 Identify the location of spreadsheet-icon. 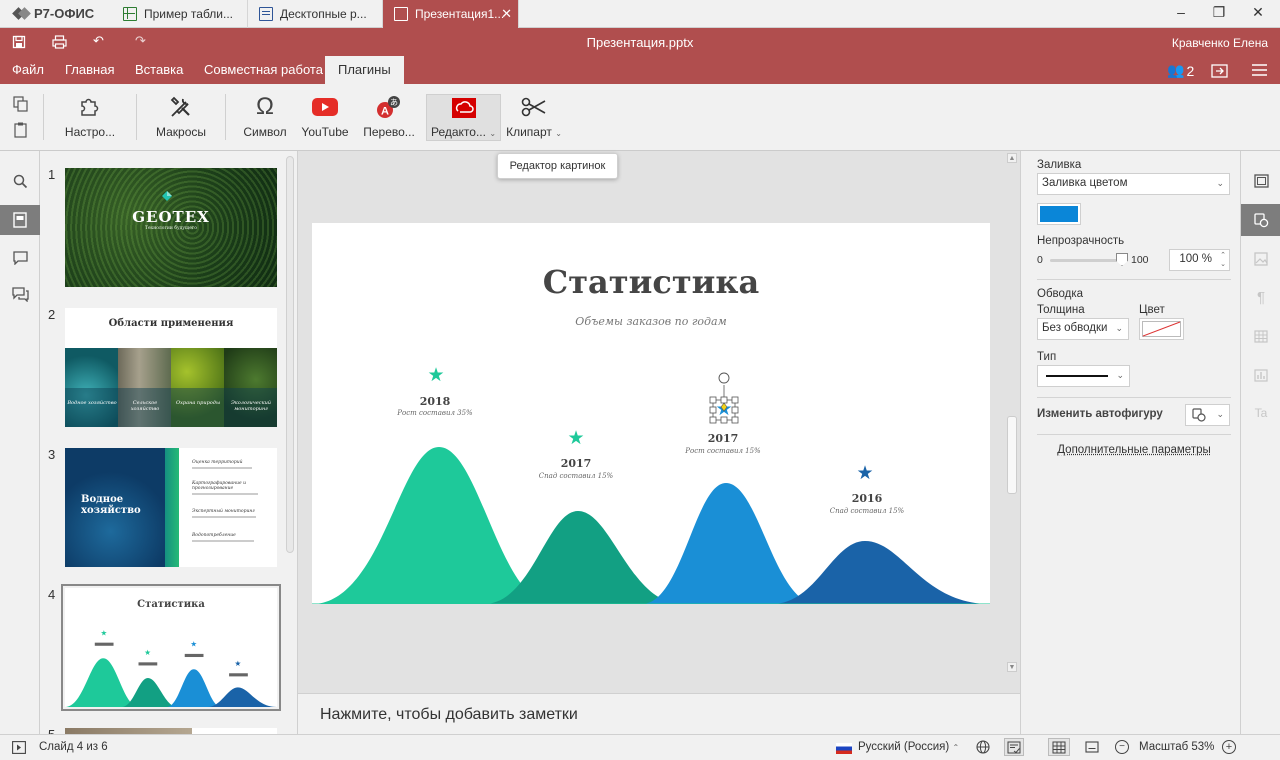
(130, 14).